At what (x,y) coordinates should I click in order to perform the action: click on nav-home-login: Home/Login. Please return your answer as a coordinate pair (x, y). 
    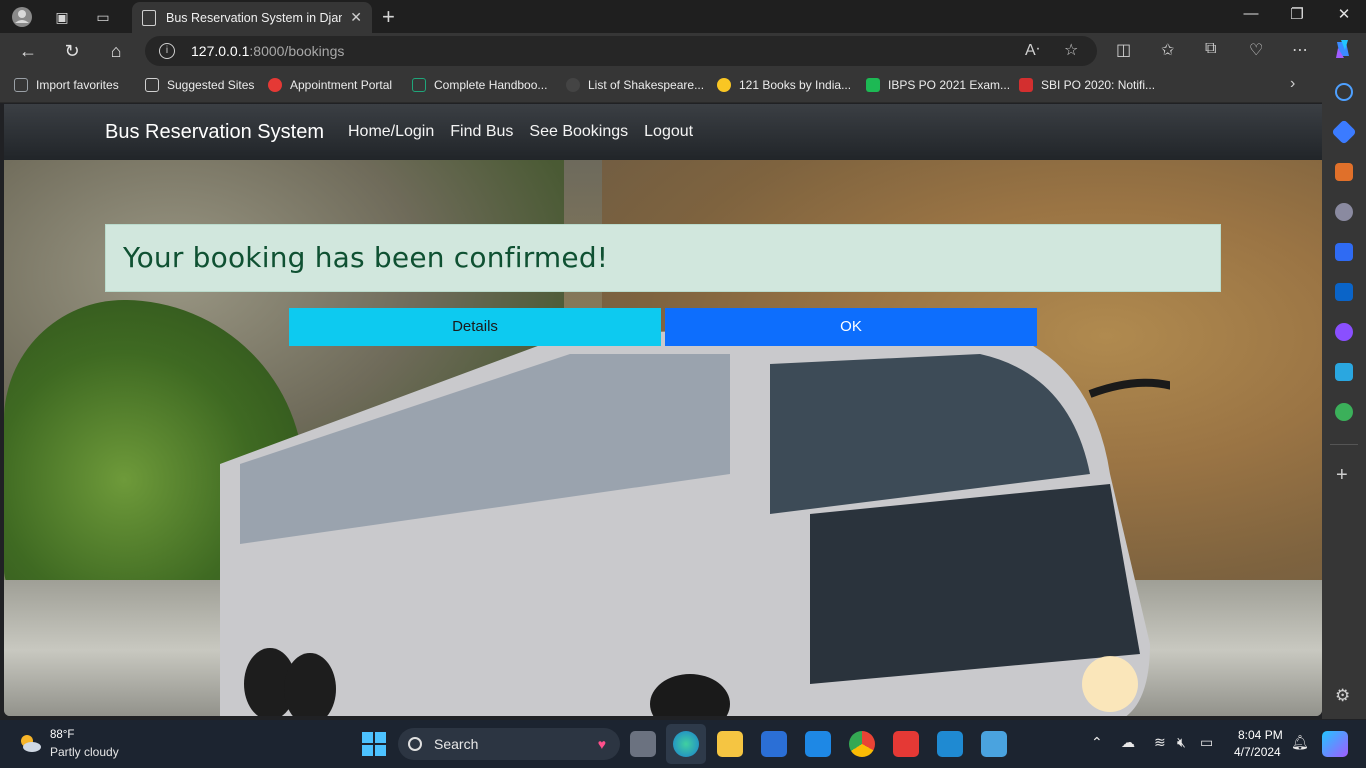
    Looking at the image, I should click on (391, 132).